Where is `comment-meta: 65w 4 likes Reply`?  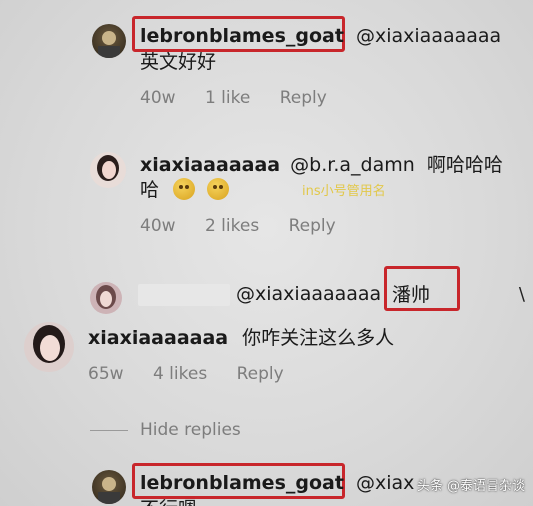 comment-meta: 65w 4 likes Reply is located at coordinates (198, 374).